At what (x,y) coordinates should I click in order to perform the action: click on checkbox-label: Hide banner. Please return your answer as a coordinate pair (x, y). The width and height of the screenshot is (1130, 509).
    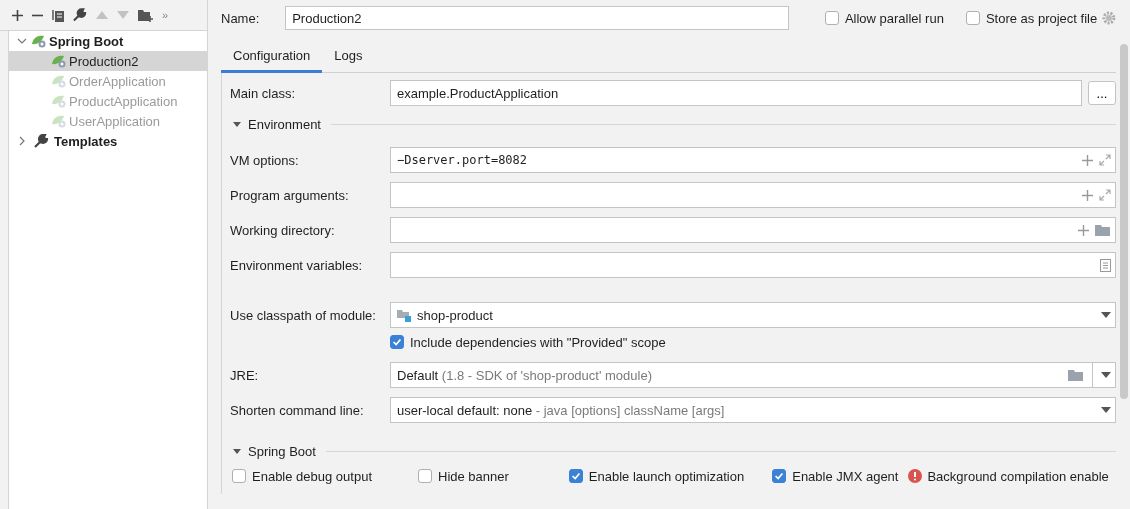
    Looking at the image, I should click on (473, 476).